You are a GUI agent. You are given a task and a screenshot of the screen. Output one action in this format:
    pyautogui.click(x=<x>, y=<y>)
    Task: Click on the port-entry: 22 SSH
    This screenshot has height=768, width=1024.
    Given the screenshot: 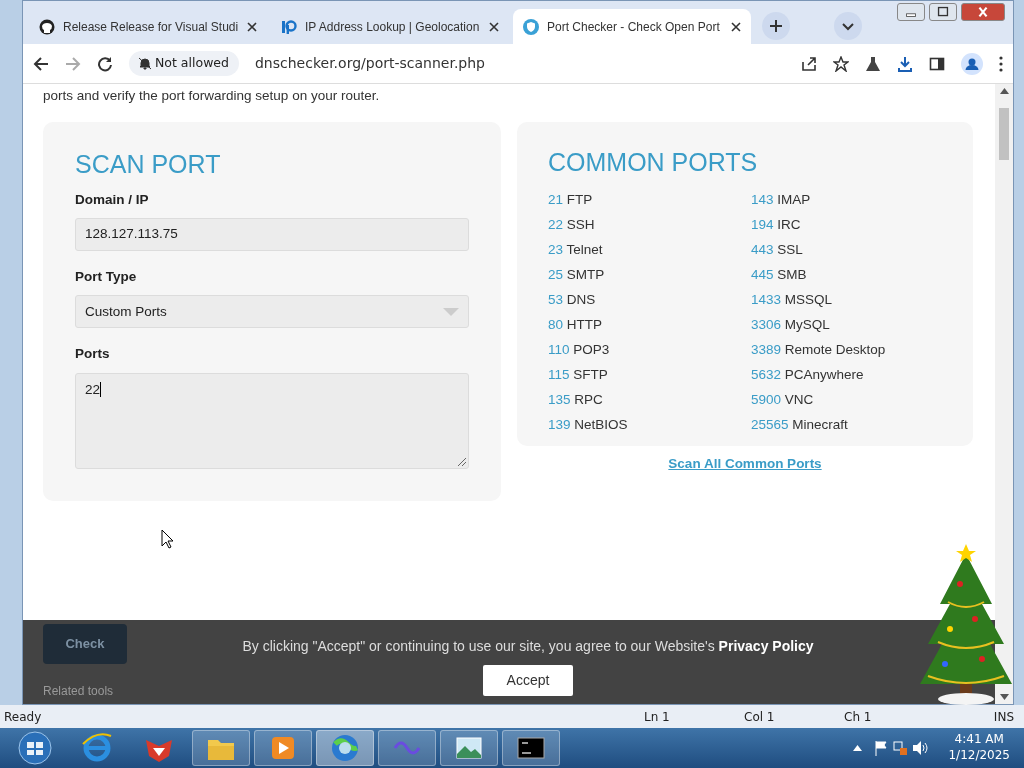 What is the action you would take?
    pyautogui.click(x=649, y=227)
    